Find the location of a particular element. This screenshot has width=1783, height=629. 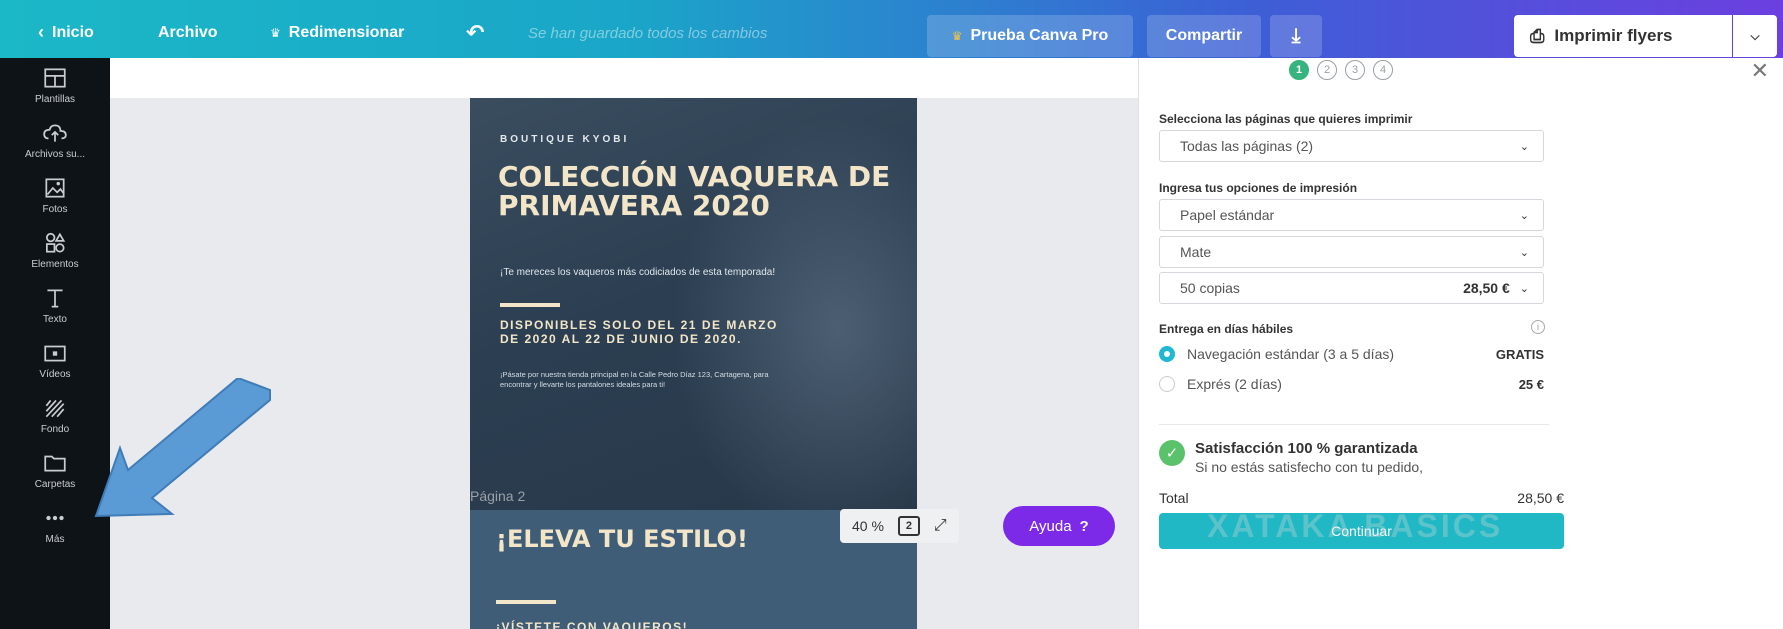

print-options-dropdown: ⌵ is located at coordinates (1755, 36).